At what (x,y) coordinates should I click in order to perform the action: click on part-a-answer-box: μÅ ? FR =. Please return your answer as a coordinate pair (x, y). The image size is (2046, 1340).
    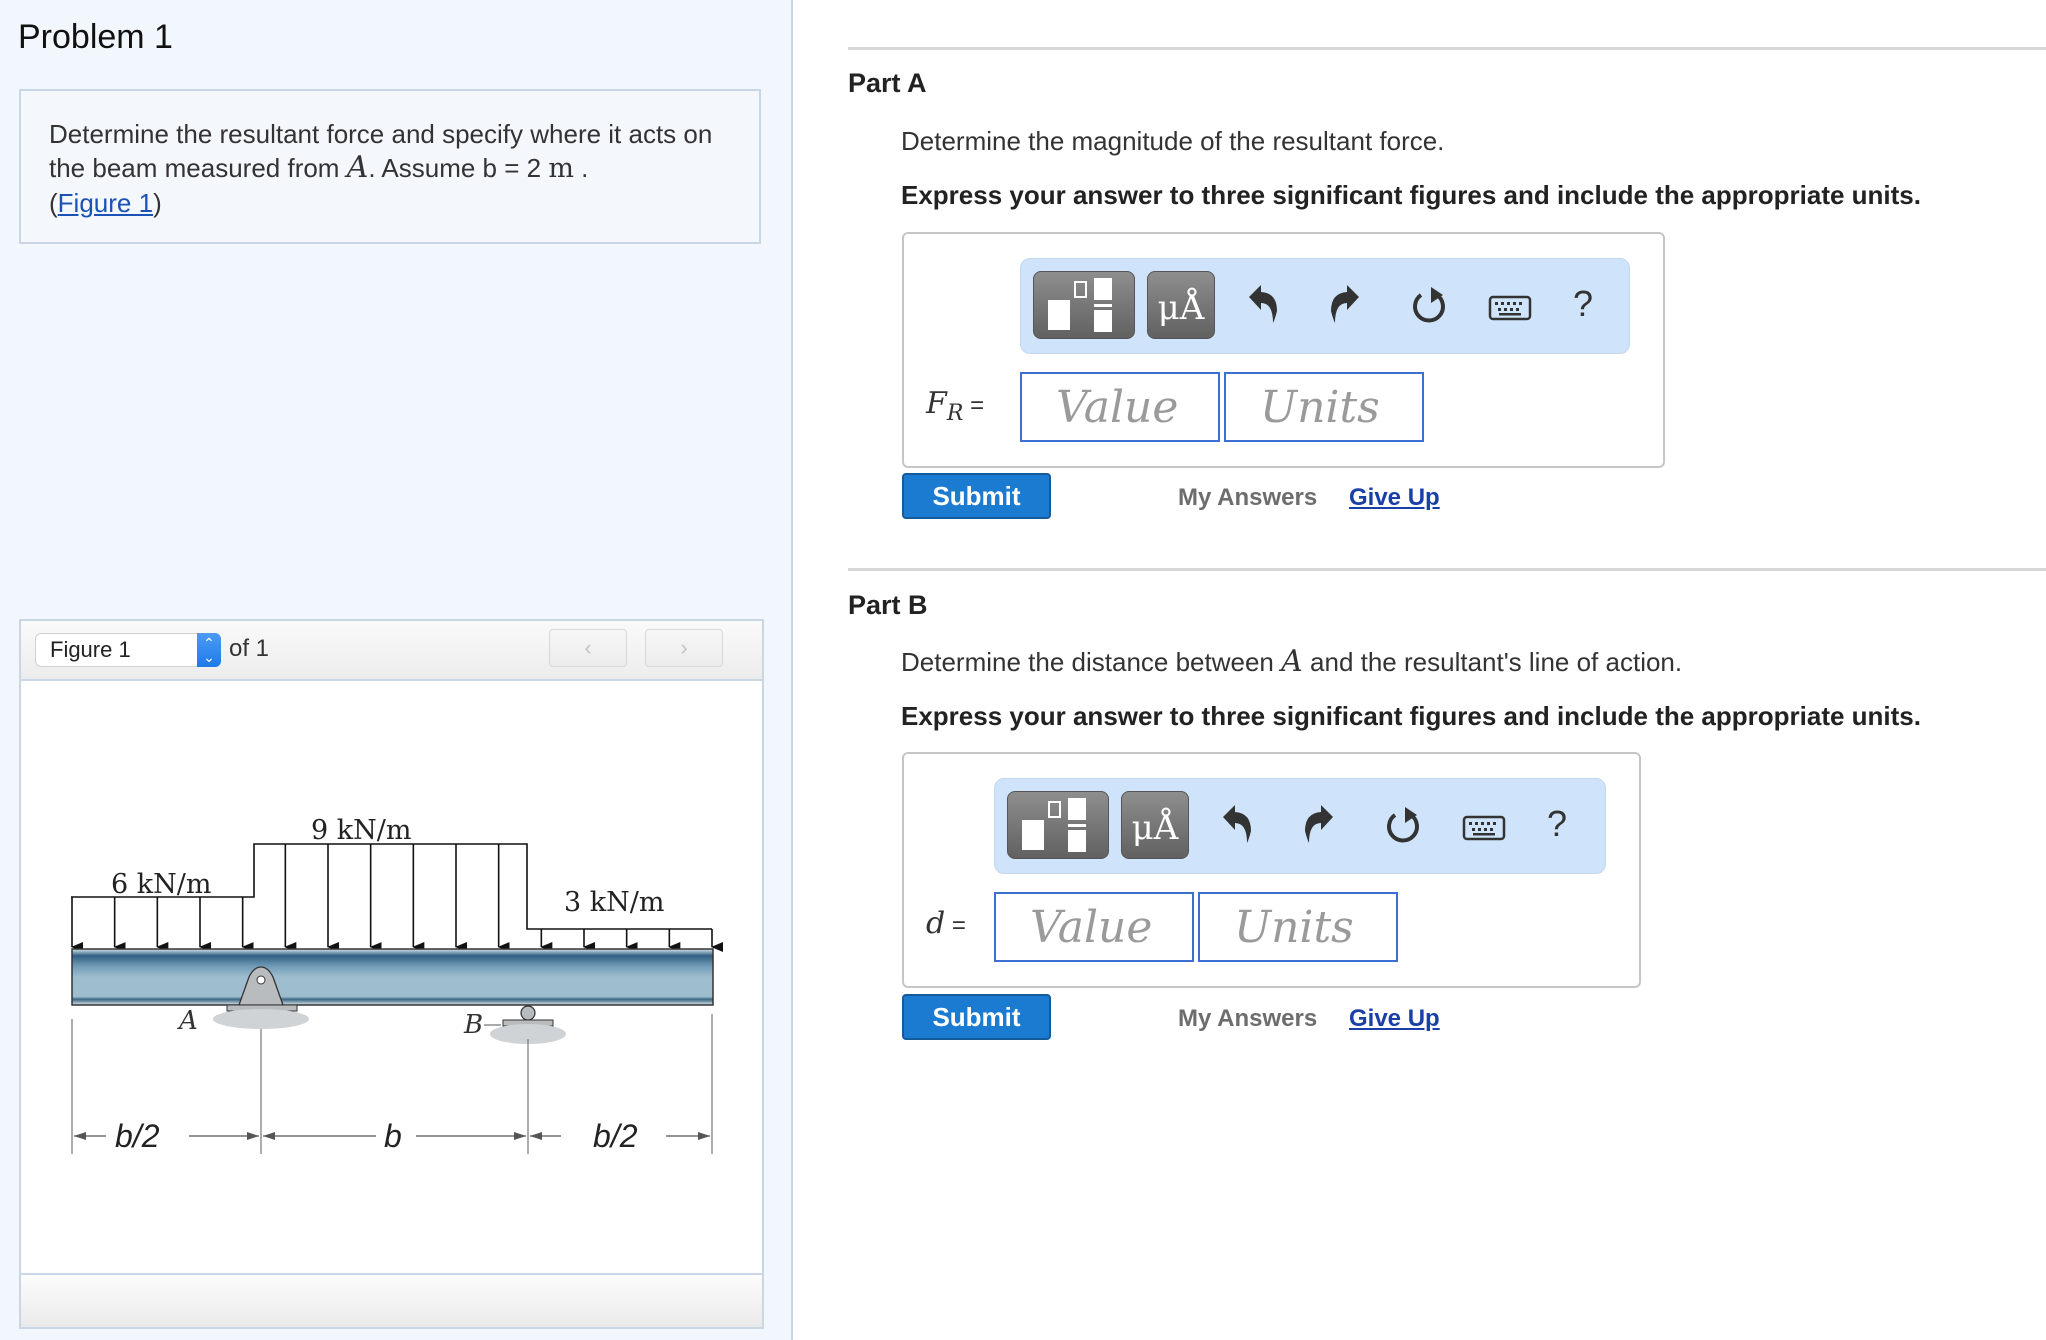
    Looking at the image, I should click on (1283, 350).